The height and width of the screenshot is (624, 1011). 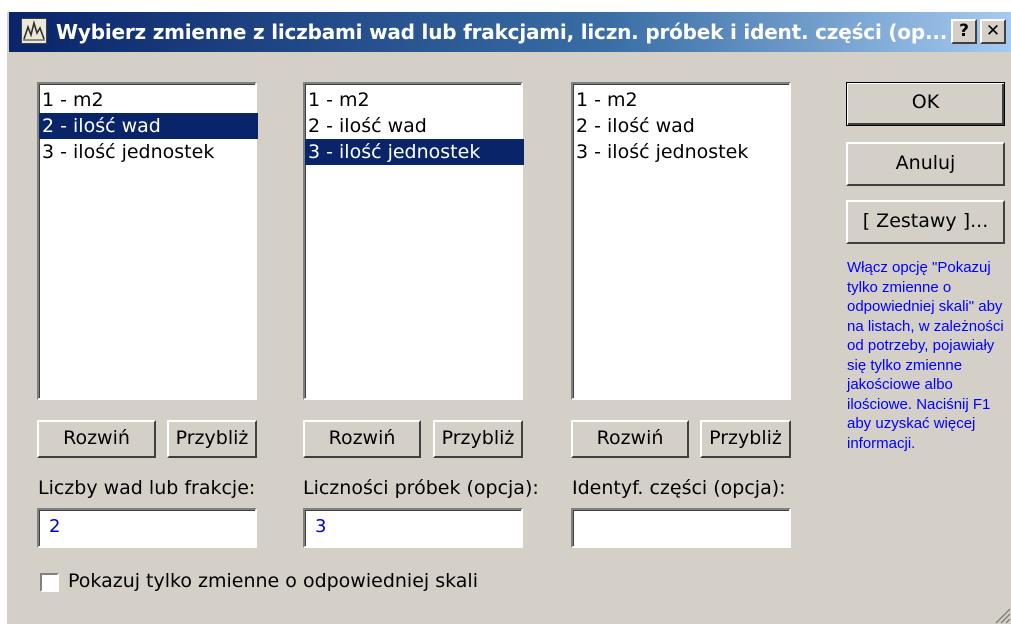 I want to click on part-id-field-label: Identyf. części (opcja):, so click(x=679, y=488).